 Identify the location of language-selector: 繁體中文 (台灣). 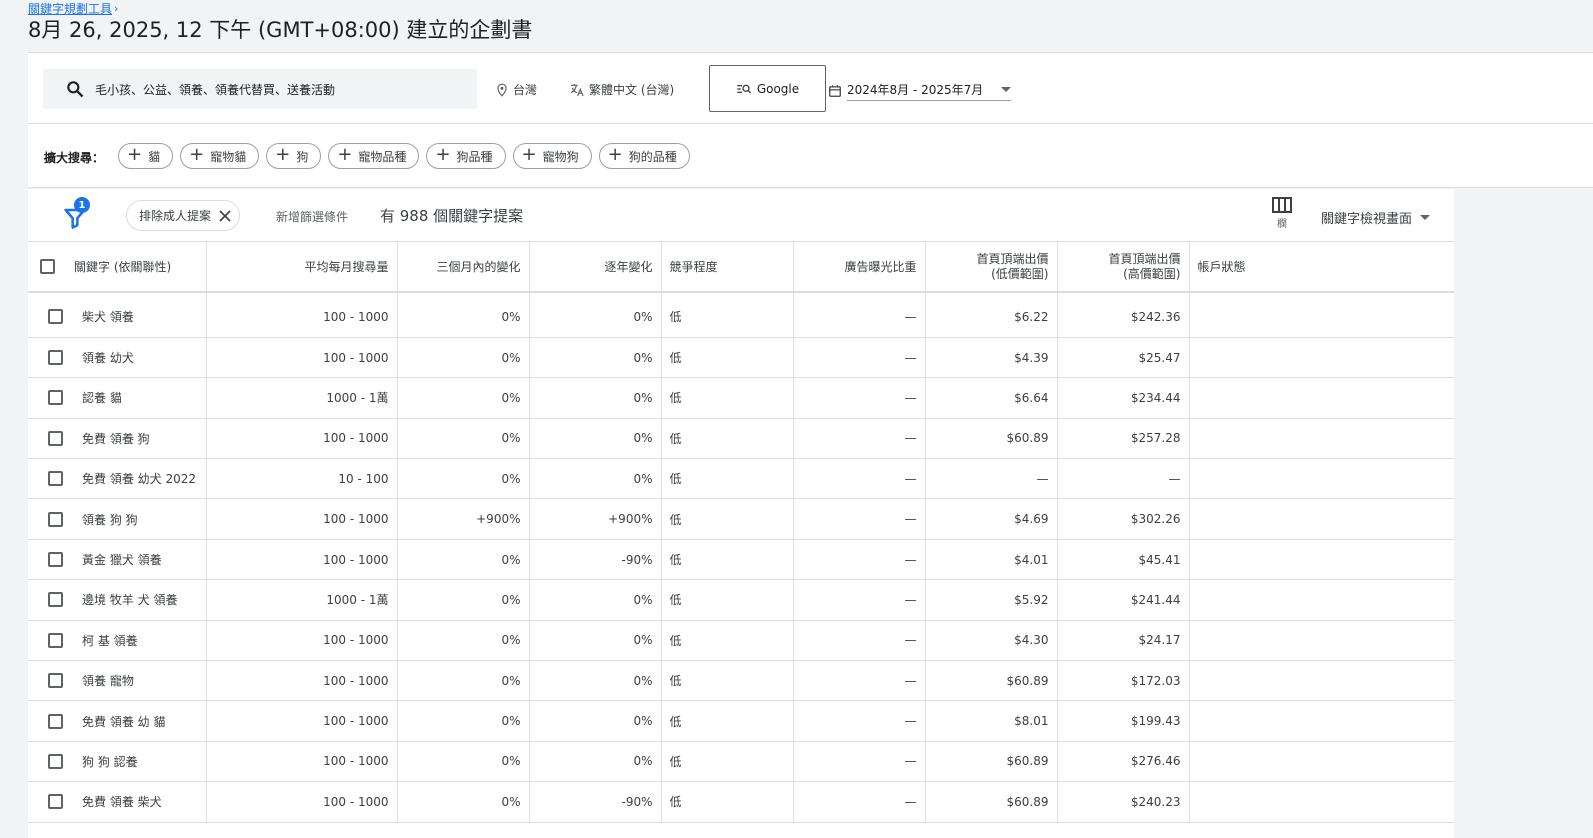
(621, 89).